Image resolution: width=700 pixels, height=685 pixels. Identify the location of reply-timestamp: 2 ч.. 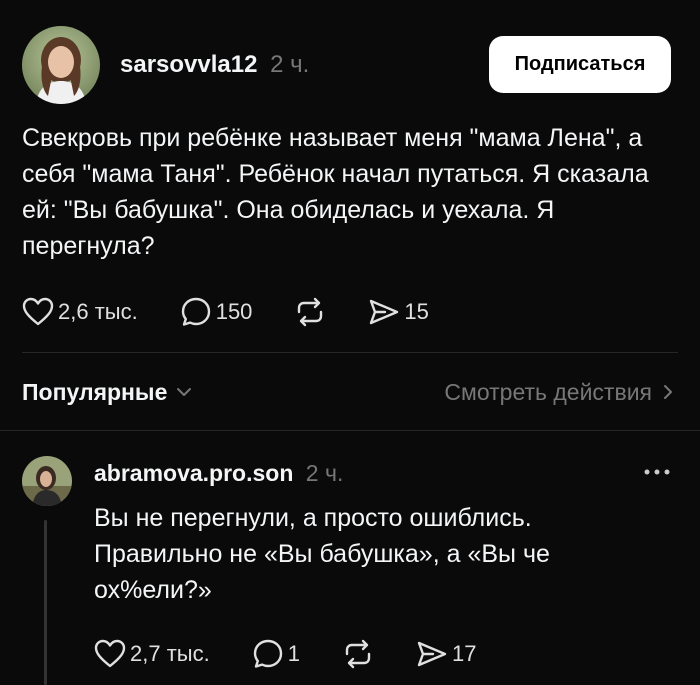
(324, 473).